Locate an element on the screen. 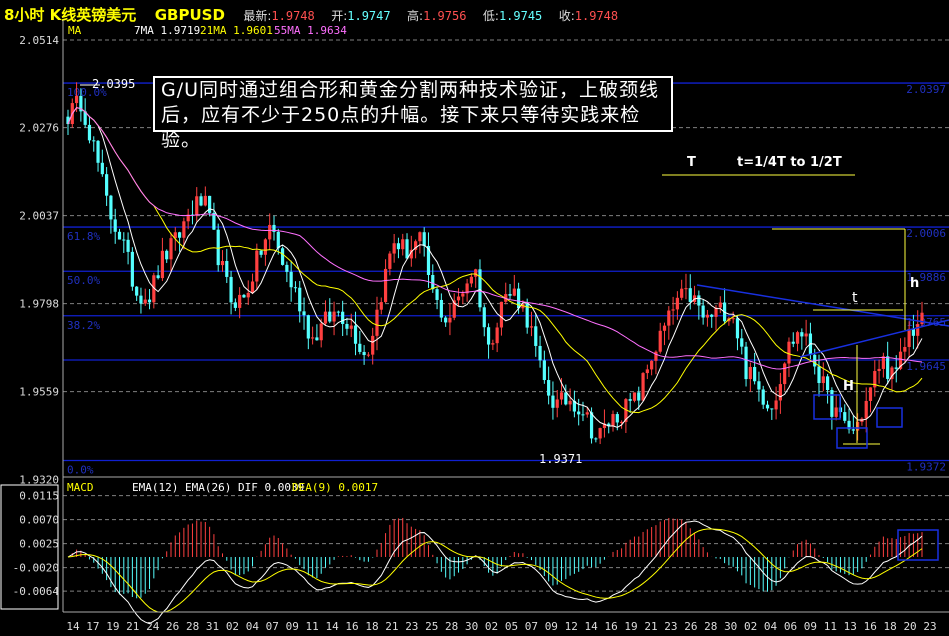 The width and height of the screenshot is (949, 636). x-tick-label: 16 is located at coordinates (870, 626).